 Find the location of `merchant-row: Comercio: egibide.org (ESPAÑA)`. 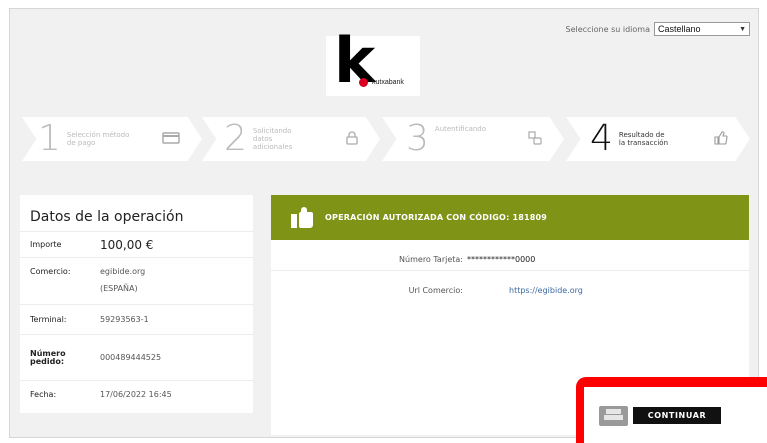

merchant-row: Comercio: egibide.org (ESPAÑA) is located at coordinates (136, 280).